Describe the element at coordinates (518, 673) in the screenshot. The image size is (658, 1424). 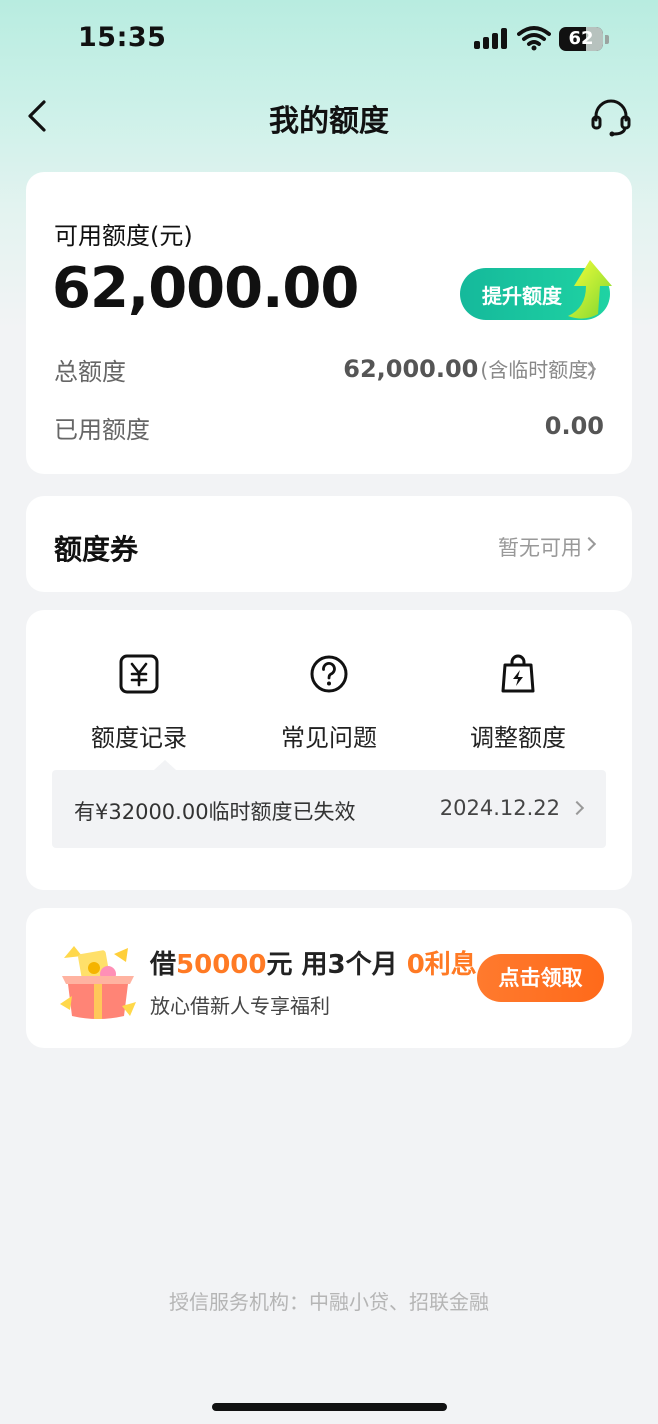
I see `bag-lightning-icon` at that location.